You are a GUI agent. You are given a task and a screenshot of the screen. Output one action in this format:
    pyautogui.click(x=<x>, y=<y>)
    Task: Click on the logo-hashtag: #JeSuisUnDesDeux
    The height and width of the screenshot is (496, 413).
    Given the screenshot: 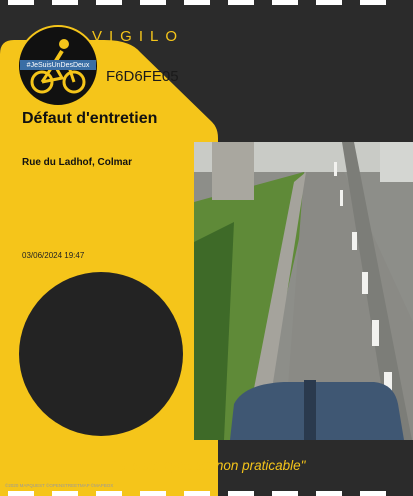 What is the action you would take?
    pyautogui.click(x=58, y=65)
    